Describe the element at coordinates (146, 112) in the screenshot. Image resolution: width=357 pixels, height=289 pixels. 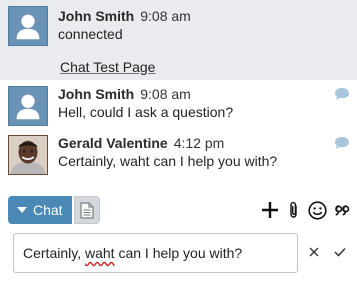
I see `message-text: Hell, could I ask a question?` at that location.